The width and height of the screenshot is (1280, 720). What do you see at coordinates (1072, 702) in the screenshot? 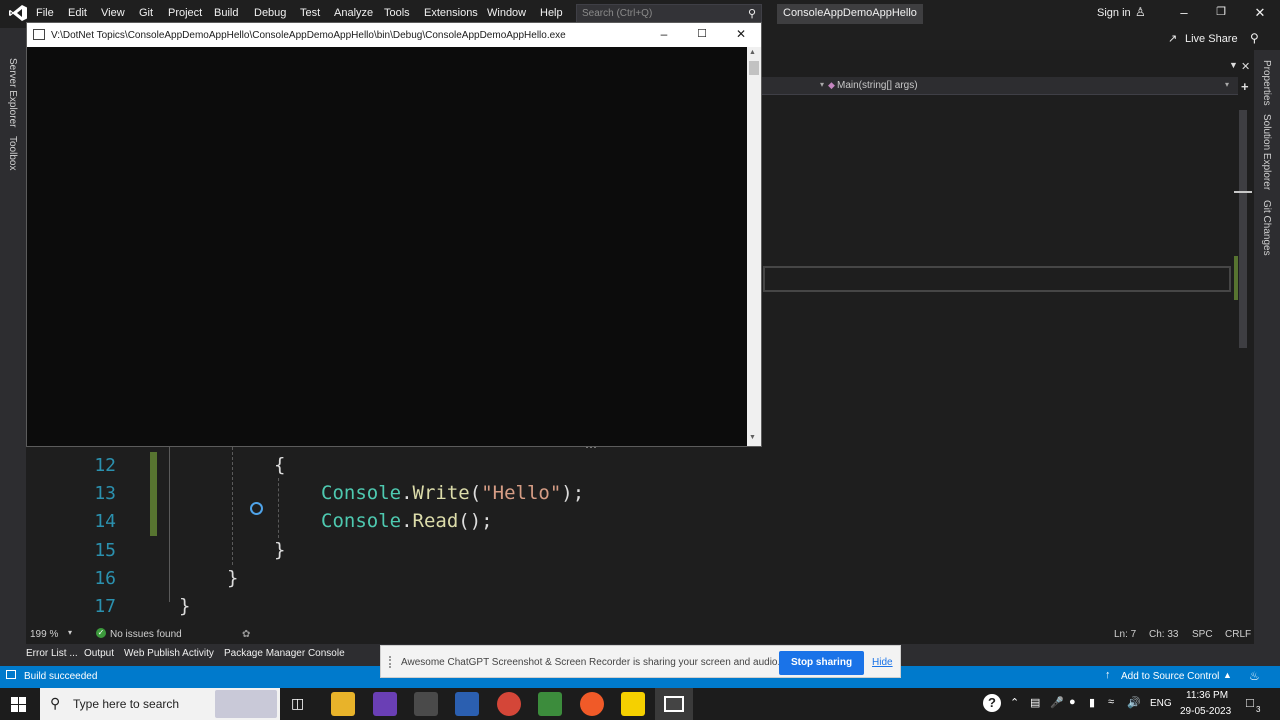
I see `camera-icon: ●` at bounding box center [1072, 702].